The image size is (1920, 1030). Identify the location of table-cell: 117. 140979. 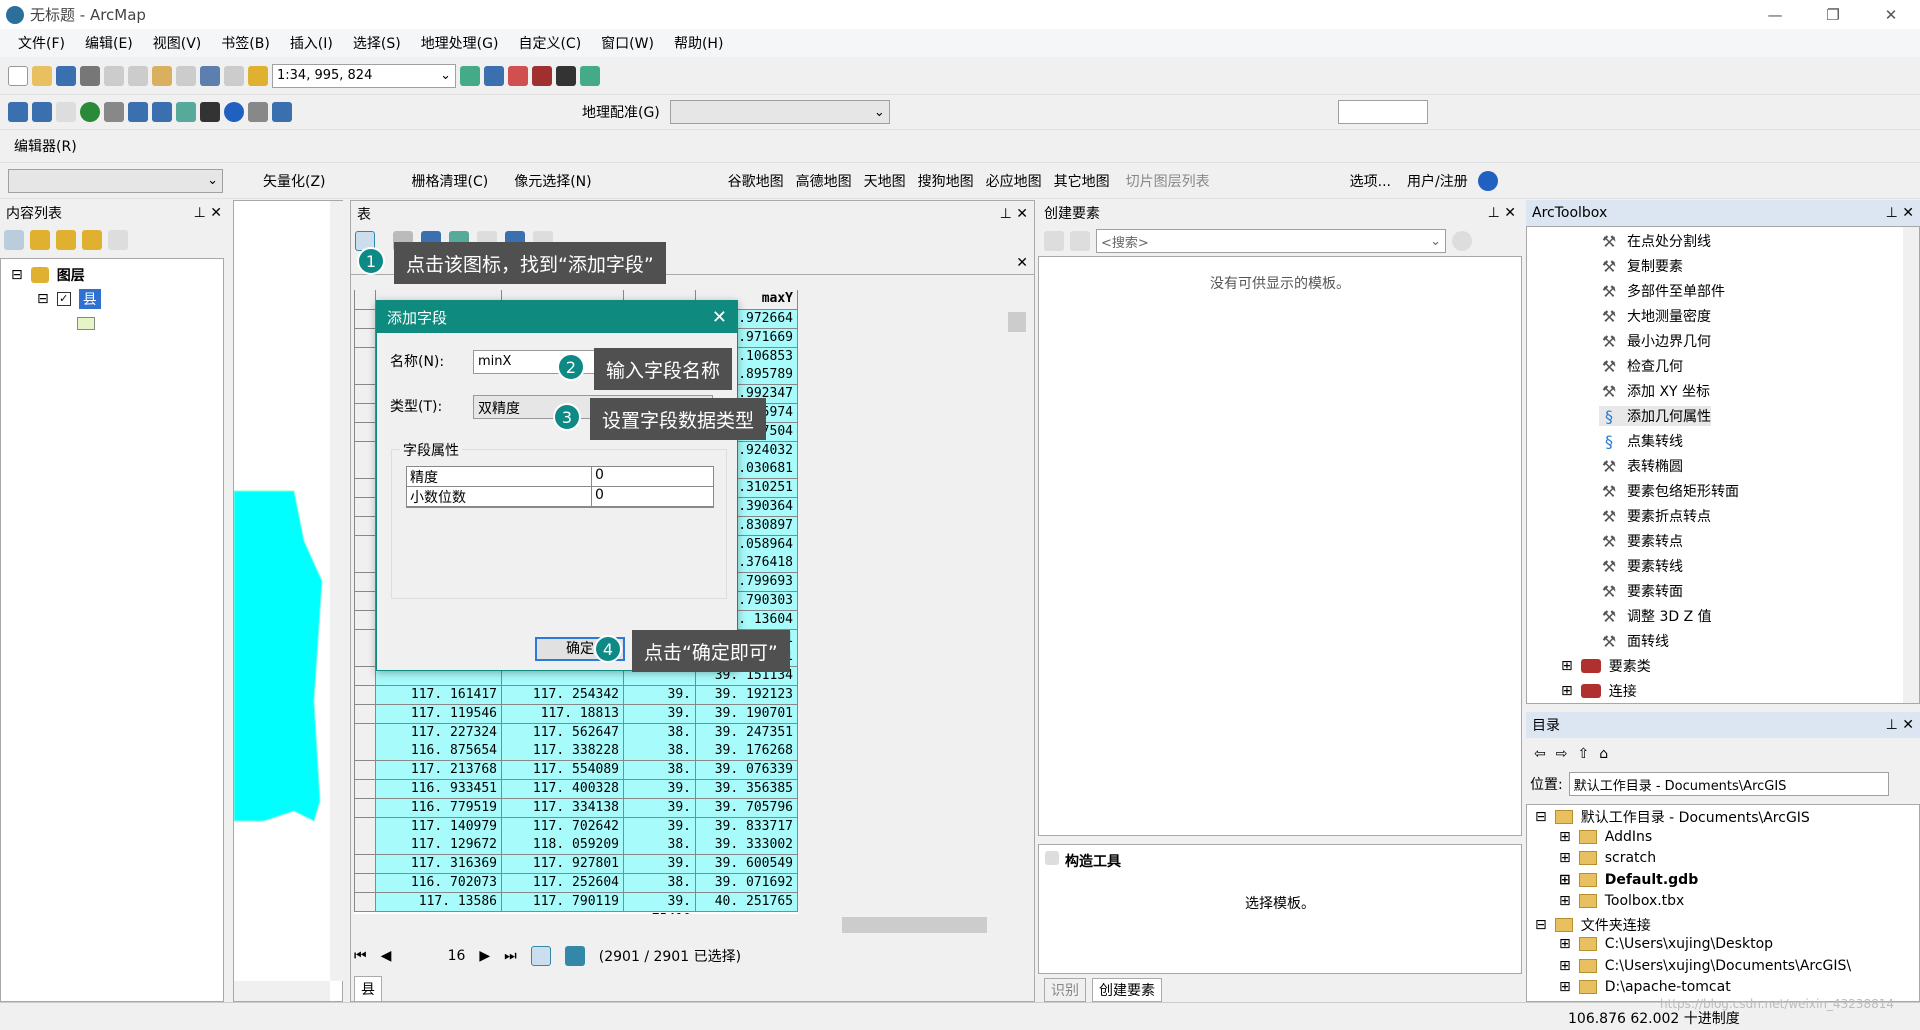
(439, 827).